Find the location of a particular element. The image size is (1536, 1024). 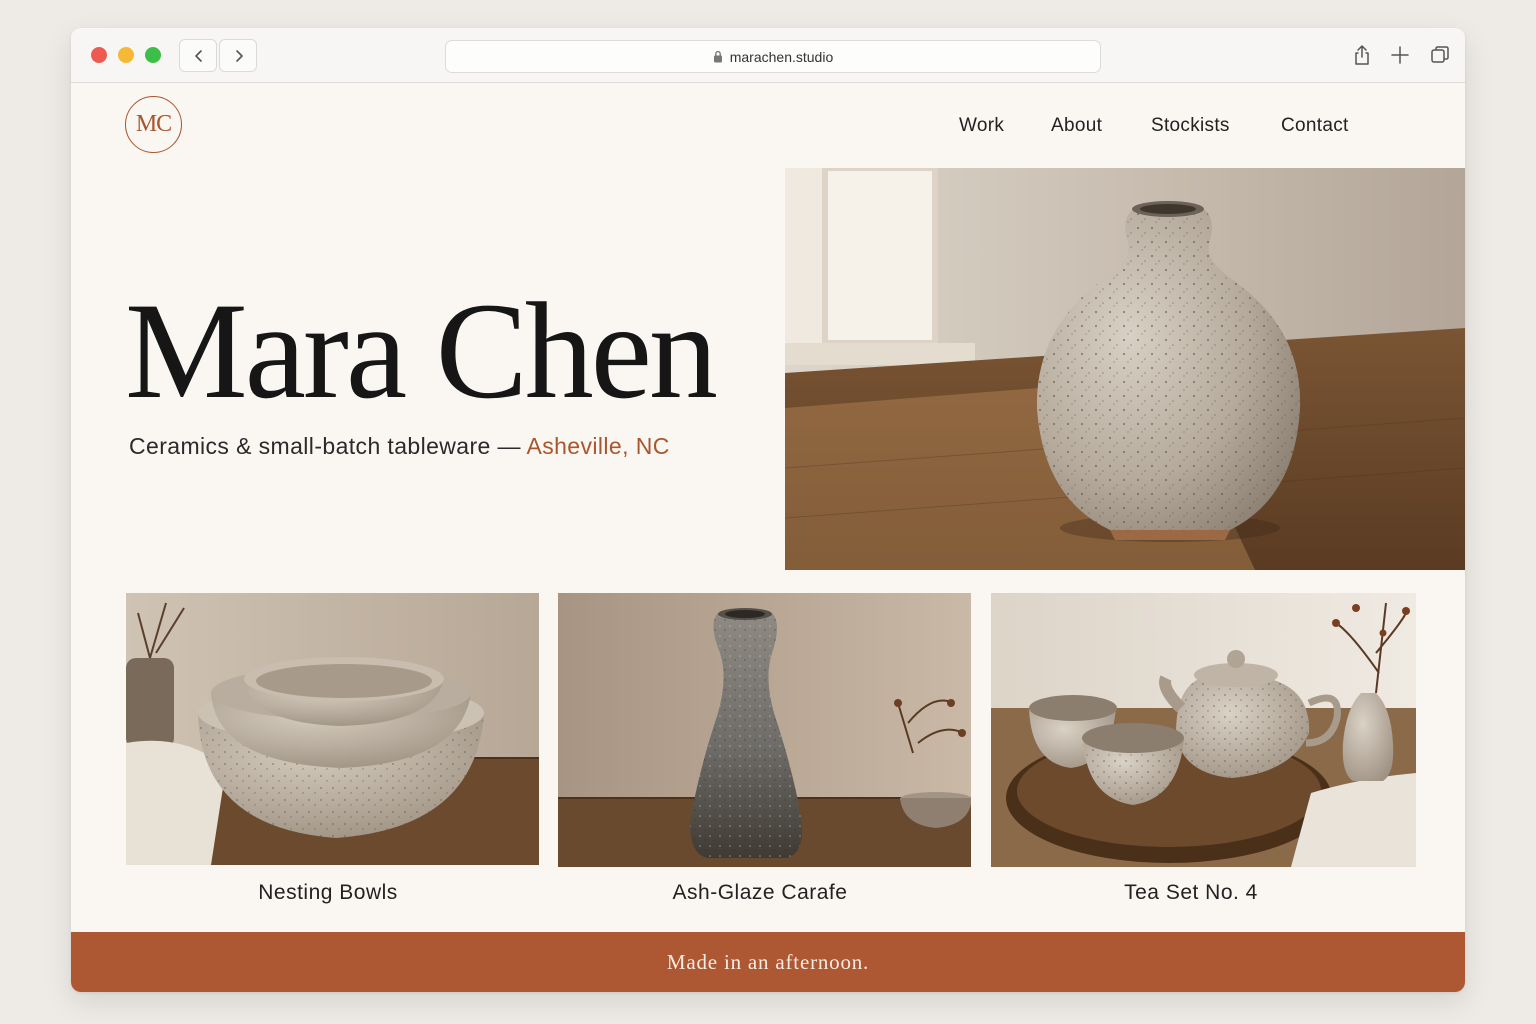

nav-about: About is located at coordinates (1076, 126).